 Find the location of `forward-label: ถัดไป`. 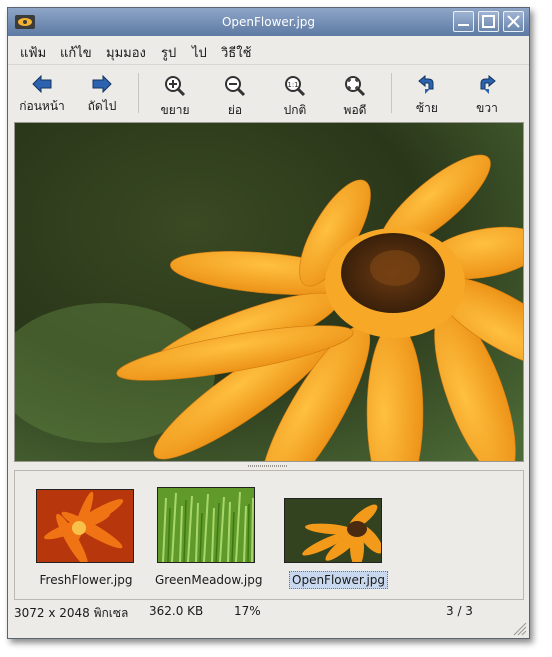

forward-label: ถัดไป is located at coordinates (102, 106).